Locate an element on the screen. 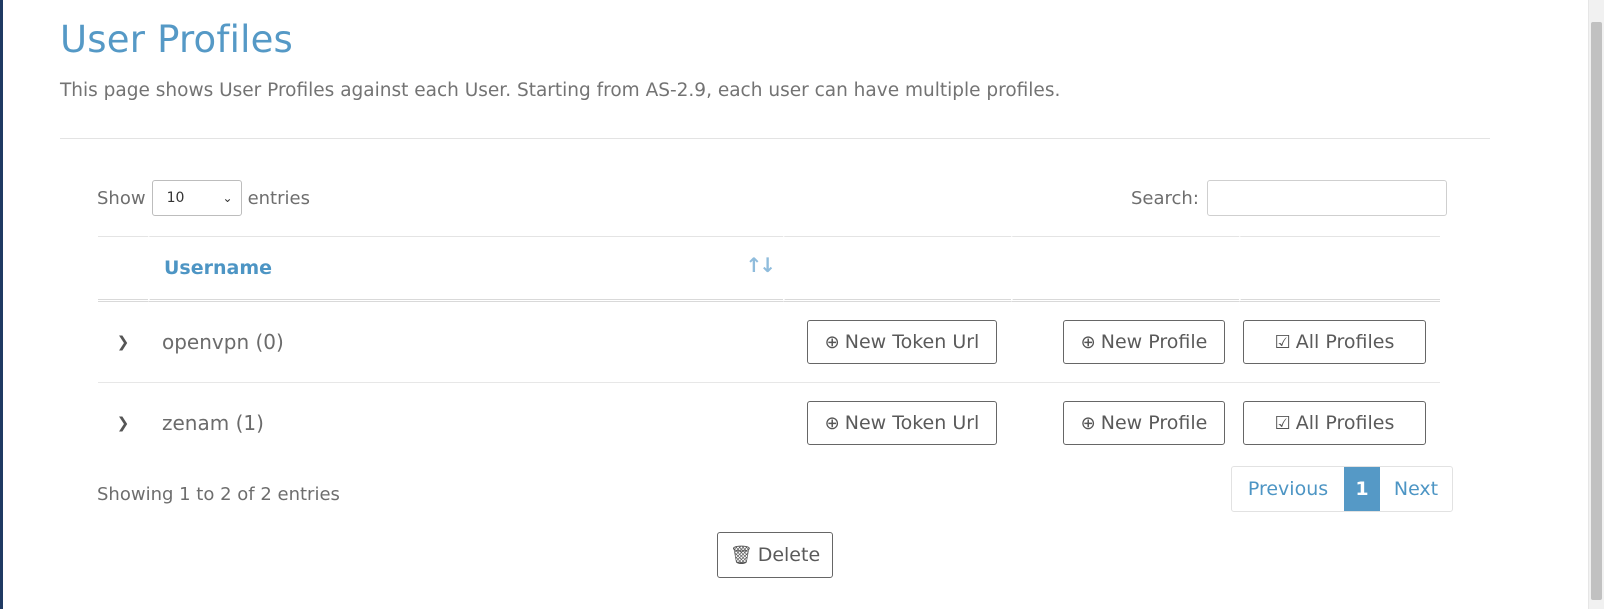  search-input is located at coordinates (1326, 198).